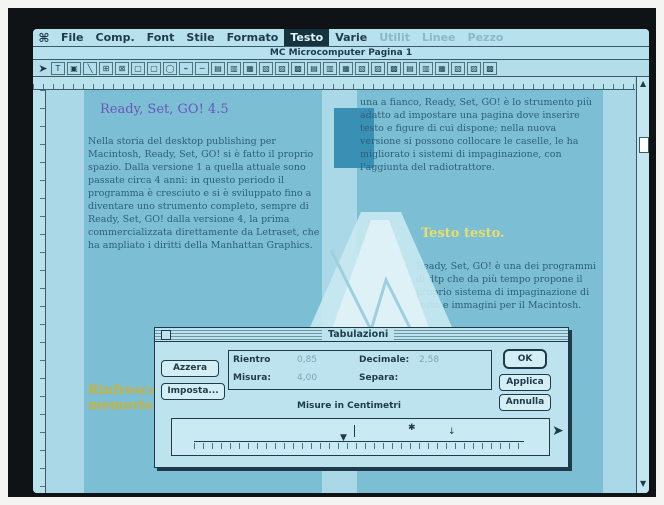 The width and height of the screenshot is (664, 505). Describe the element at coordinates (90, 68) in the screenshot. I see `line-tool-icon: ╲` at that location.